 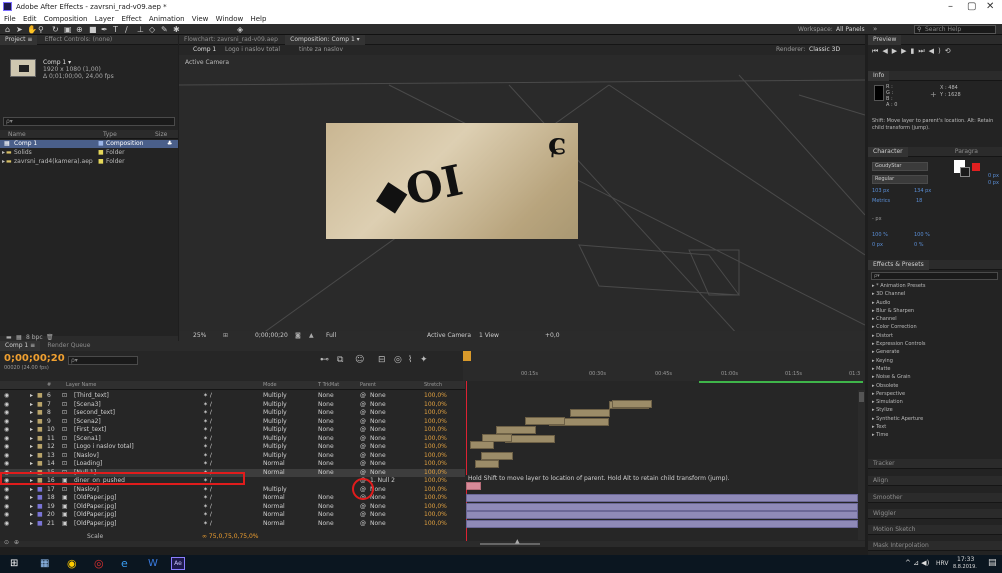 I want to click on magnification-dropdown: 25%, so click(x=199, y=335).